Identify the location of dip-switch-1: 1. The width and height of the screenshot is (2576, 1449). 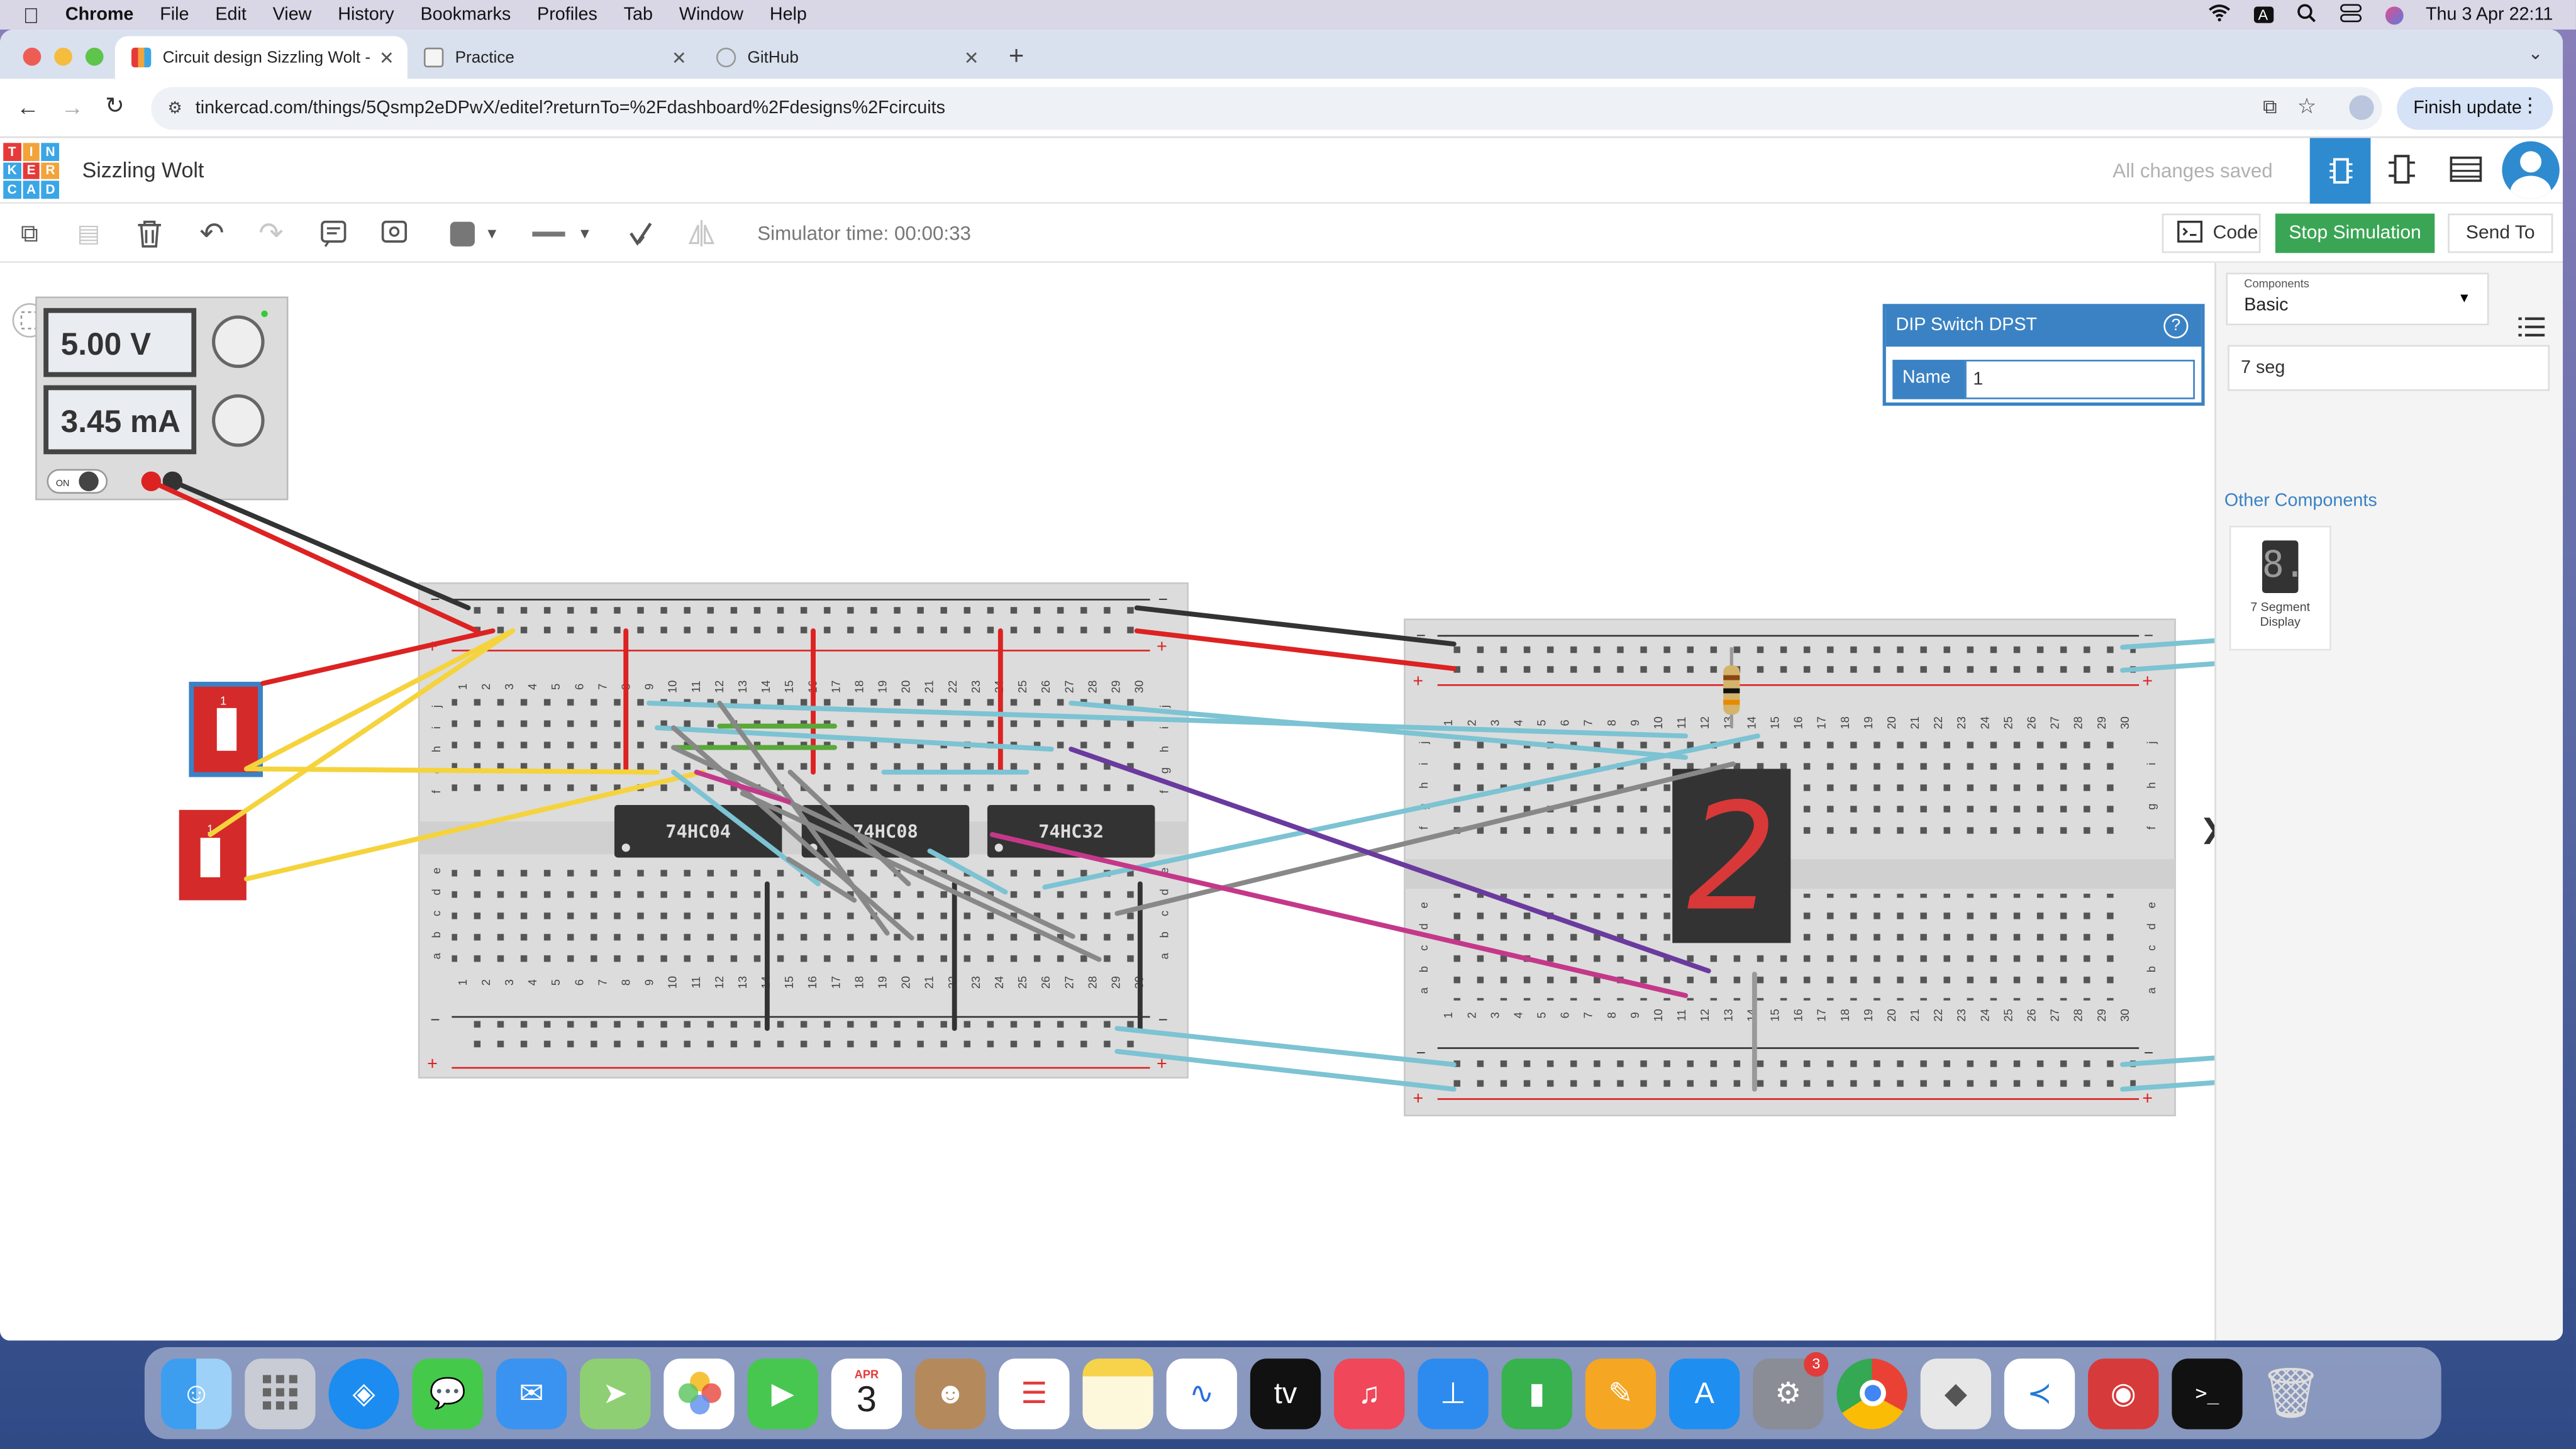
(226, 729).